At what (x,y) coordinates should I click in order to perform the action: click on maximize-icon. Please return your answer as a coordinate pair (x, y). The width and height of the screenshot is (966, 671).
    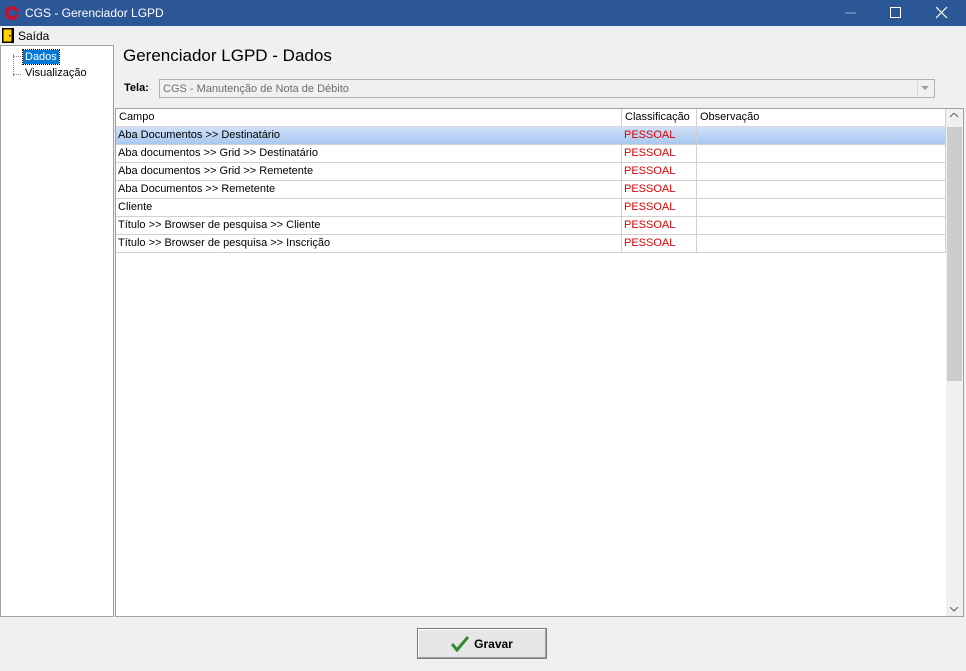
    Looking at the image, I should click on (895, 12).